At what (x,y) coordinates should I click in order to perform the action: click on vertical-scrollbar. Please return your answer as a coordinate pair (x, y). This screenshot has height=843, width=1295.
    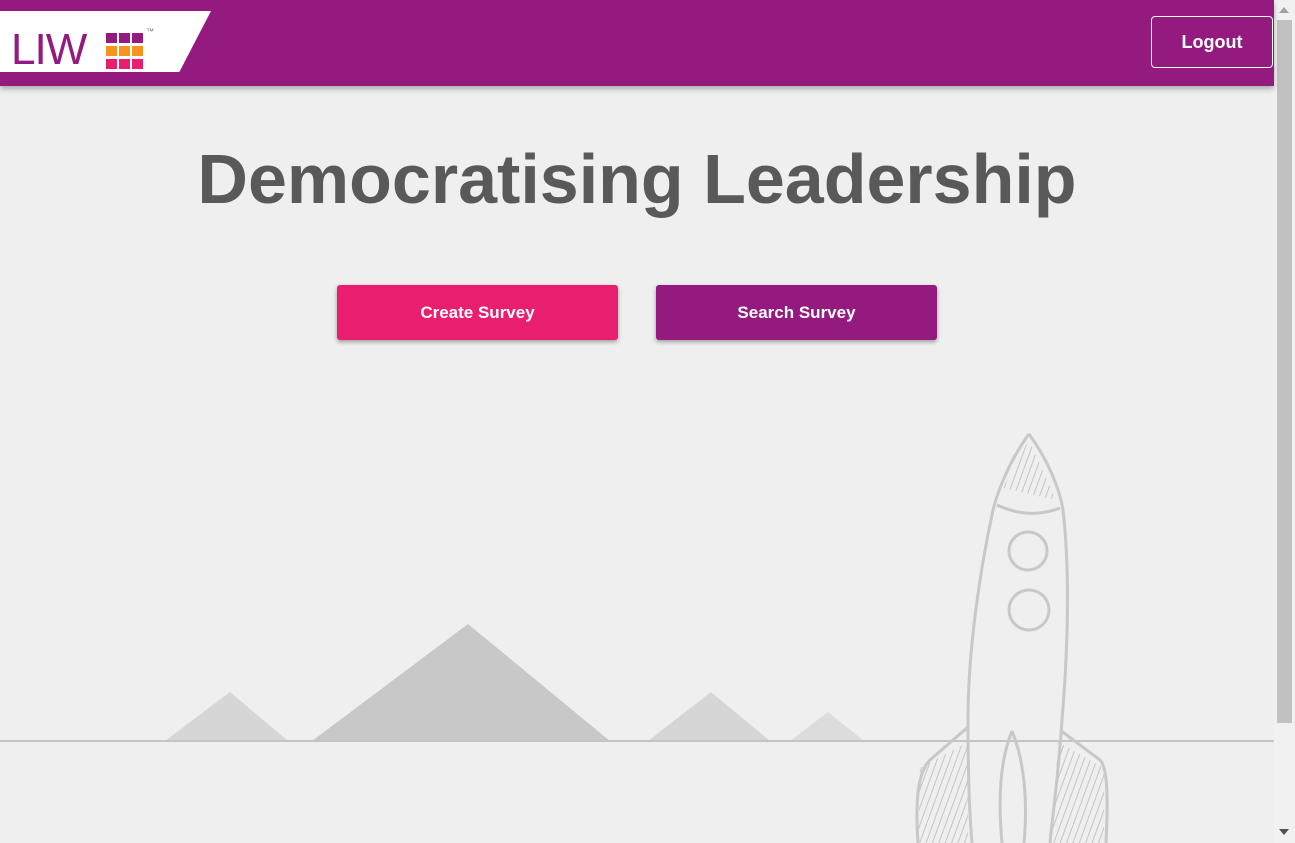
    Looking at the image, I should click on (1284, 421).